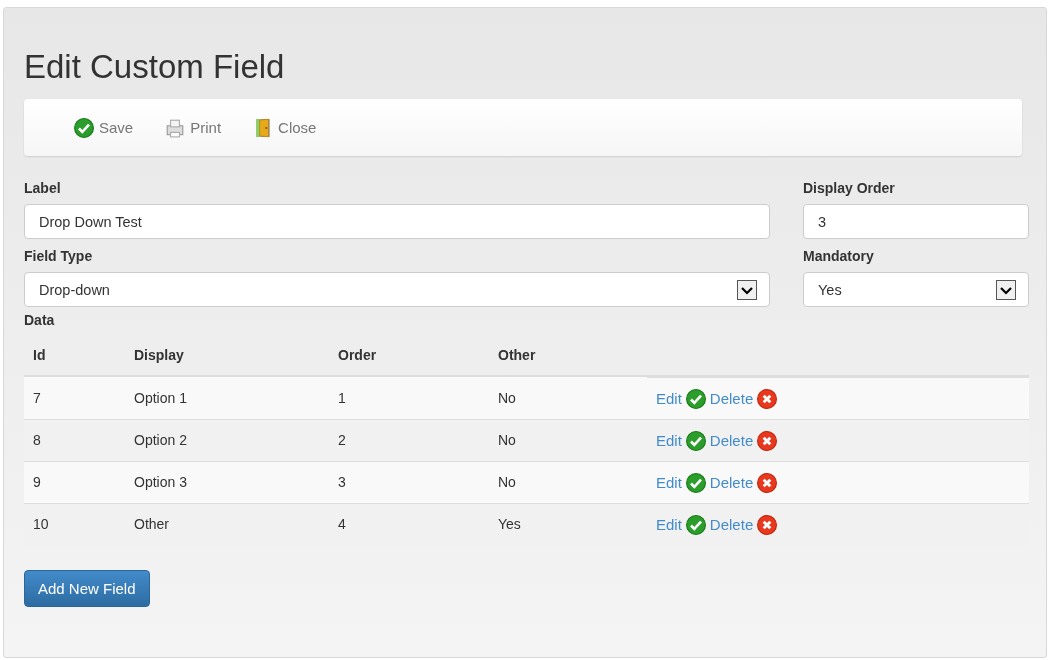 This screenshot has height=660, width=1053. Describe the element at coordinates (43, 188) in the screenshot. I see `field-label: Label` at that location.